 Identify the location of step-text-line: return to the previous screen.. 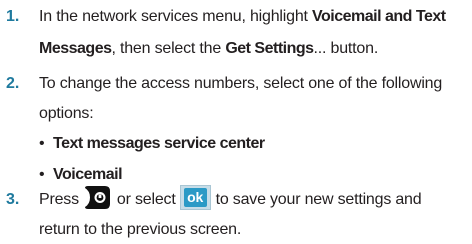
(140, 229).